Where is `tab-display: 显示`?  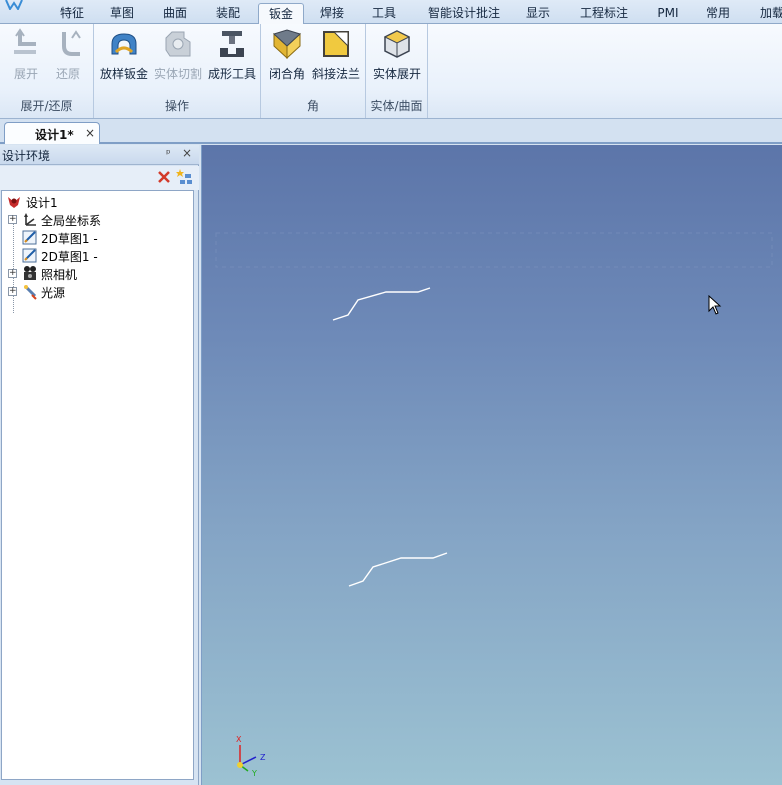 tab-display: 显示 is located at coordinates (538, 14).